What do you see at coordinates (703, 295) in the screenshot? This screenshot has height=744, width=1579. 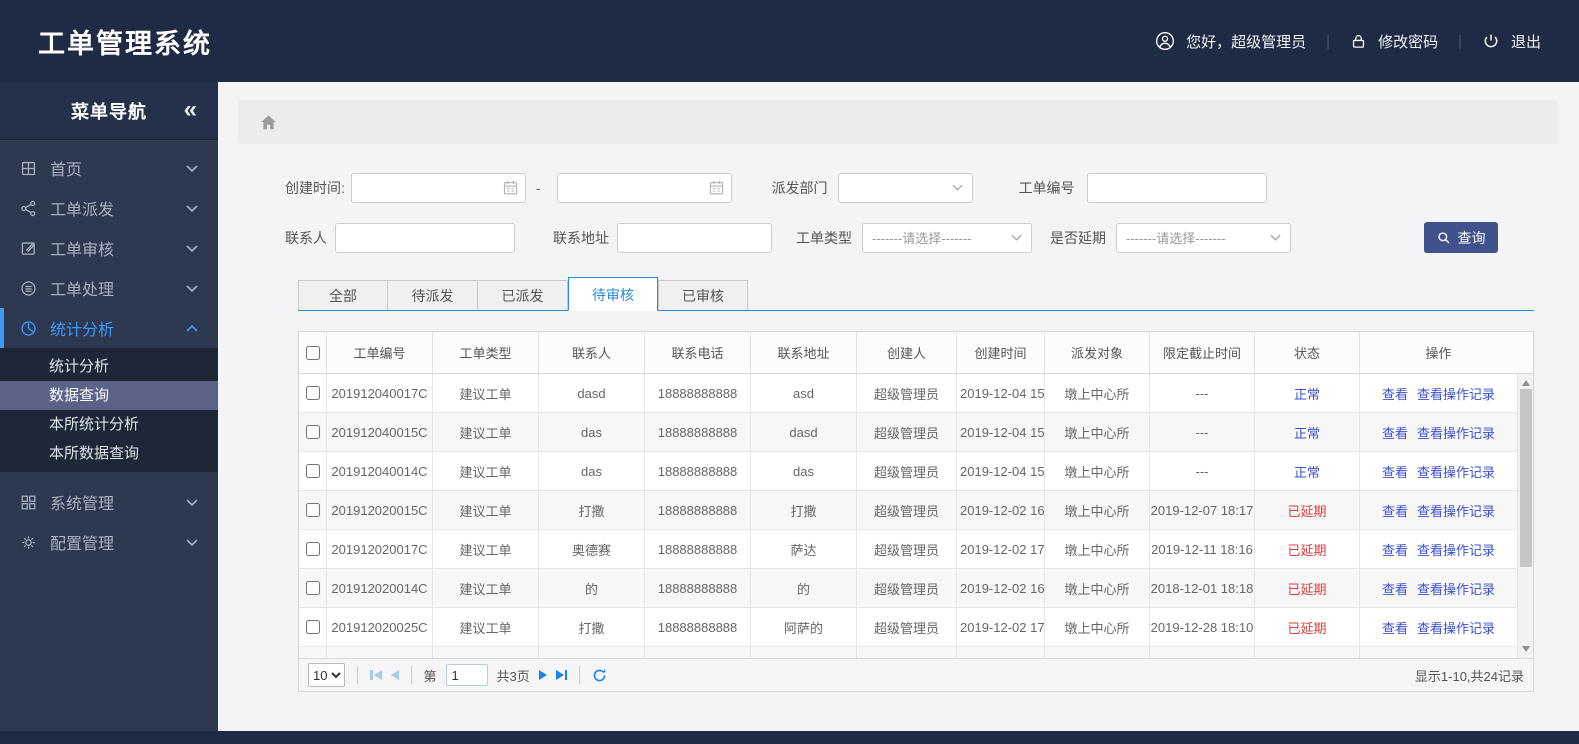 I see `tab-reviewed: 已审核` at bounding box center [703, 295].